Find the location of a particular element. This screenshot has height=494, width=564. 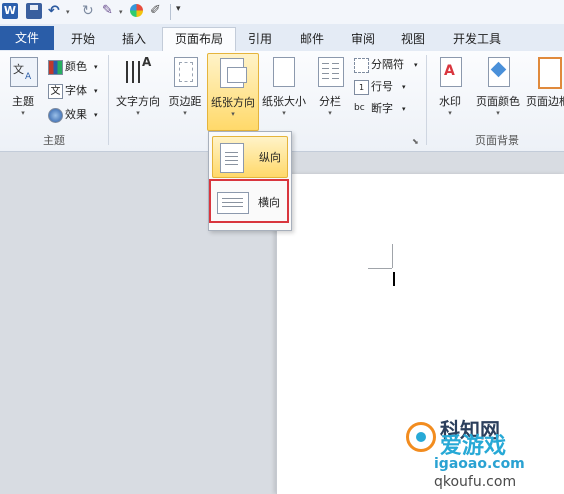

tab-page-layout: 页面布局 is located at coordinates (199, 39).